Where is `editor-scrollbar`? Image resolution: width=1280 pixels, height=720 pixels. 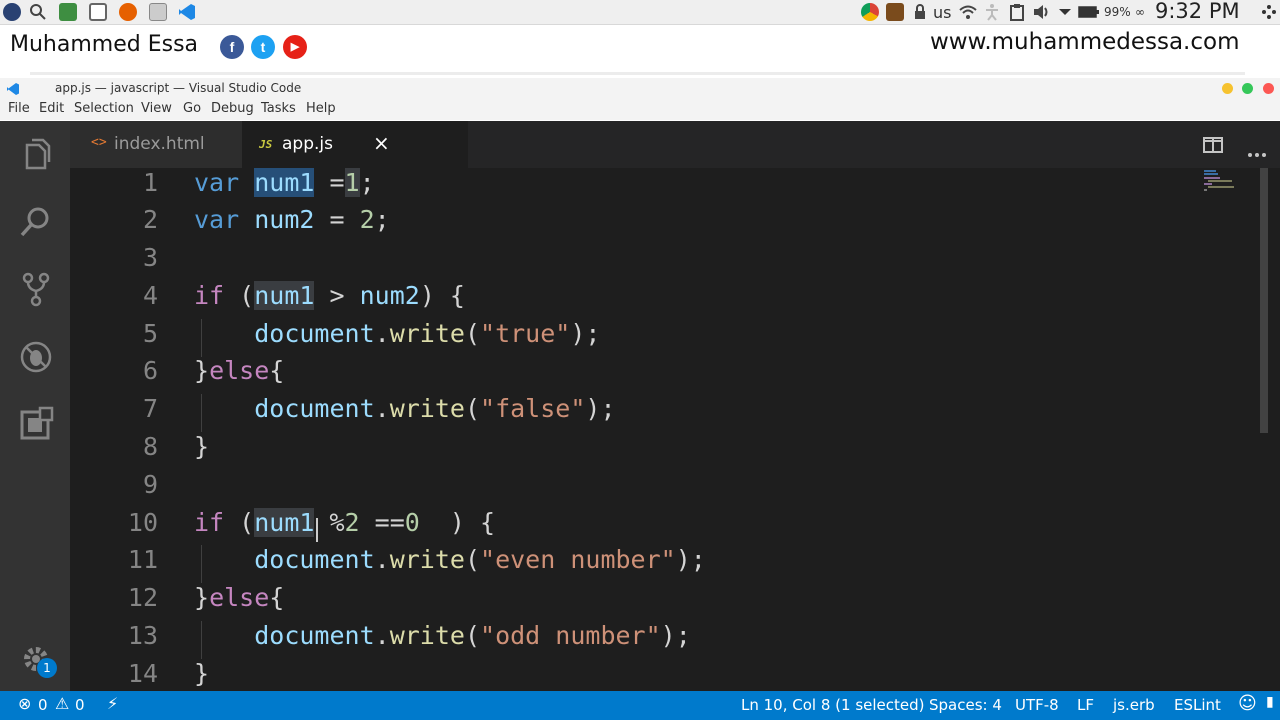 editor-scrollbar is located at coordinates (1265, 429).